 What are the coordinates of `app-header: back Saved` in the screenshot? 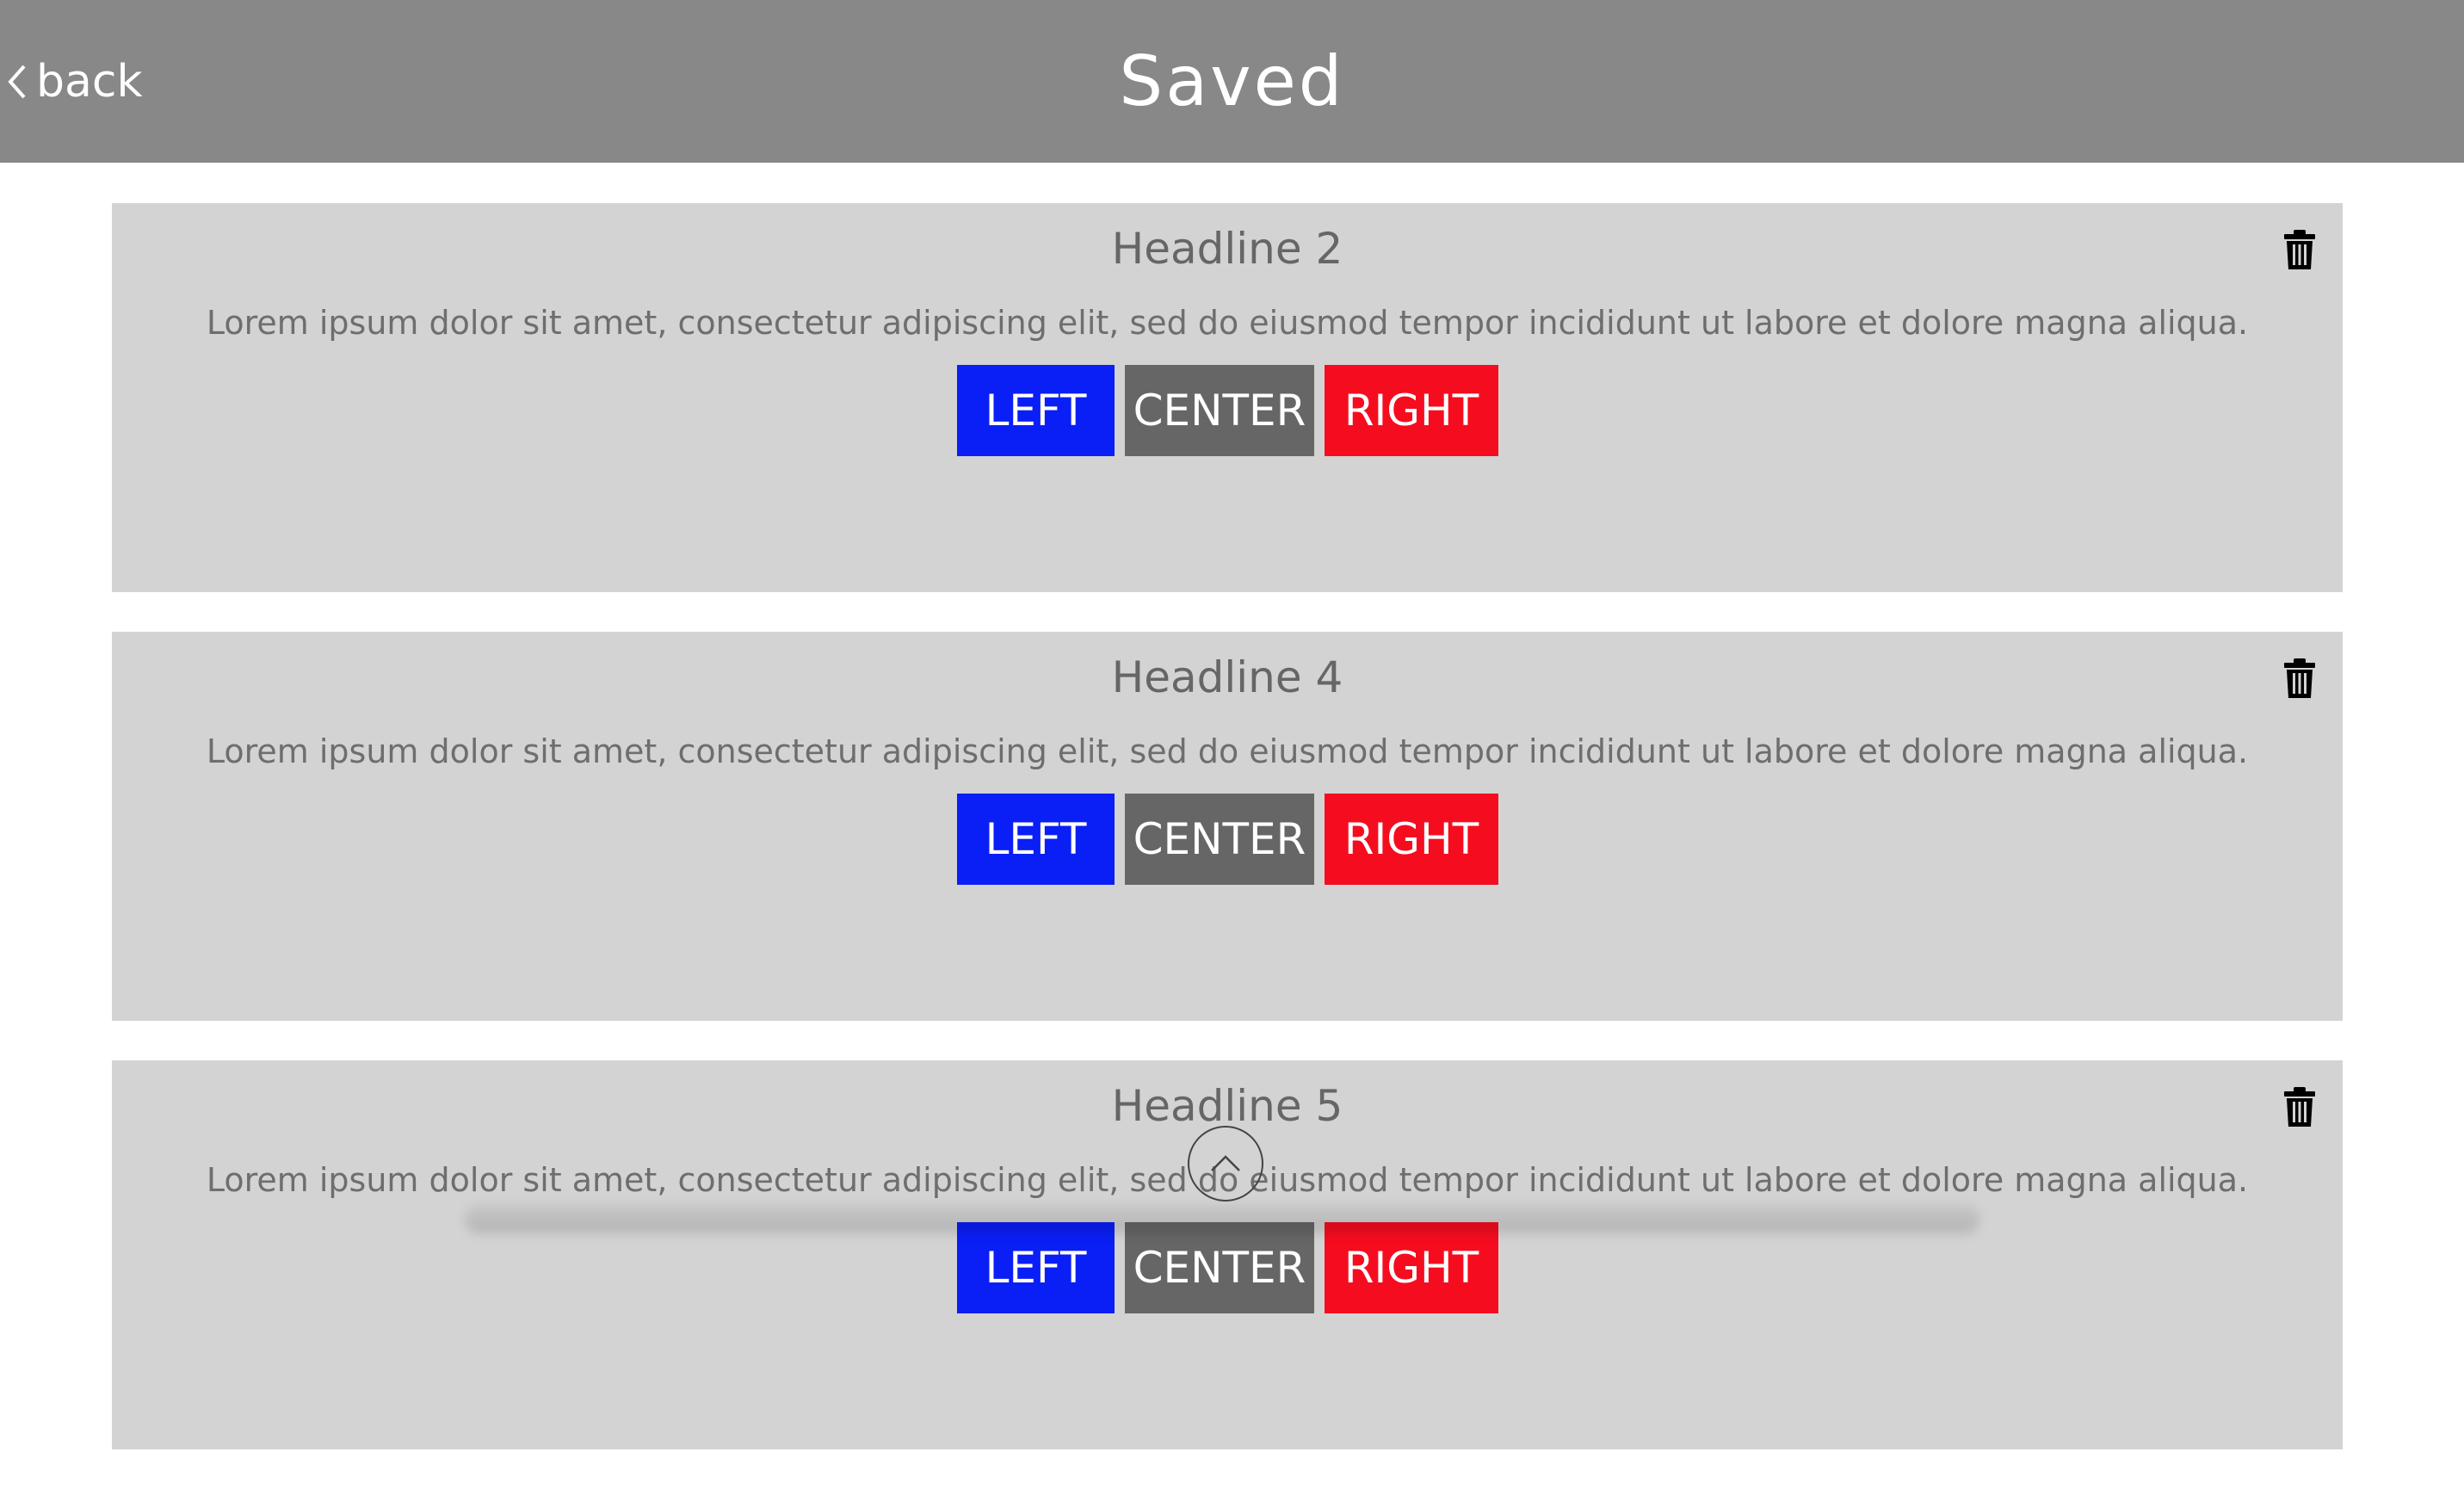 It's located at (1232, 81).